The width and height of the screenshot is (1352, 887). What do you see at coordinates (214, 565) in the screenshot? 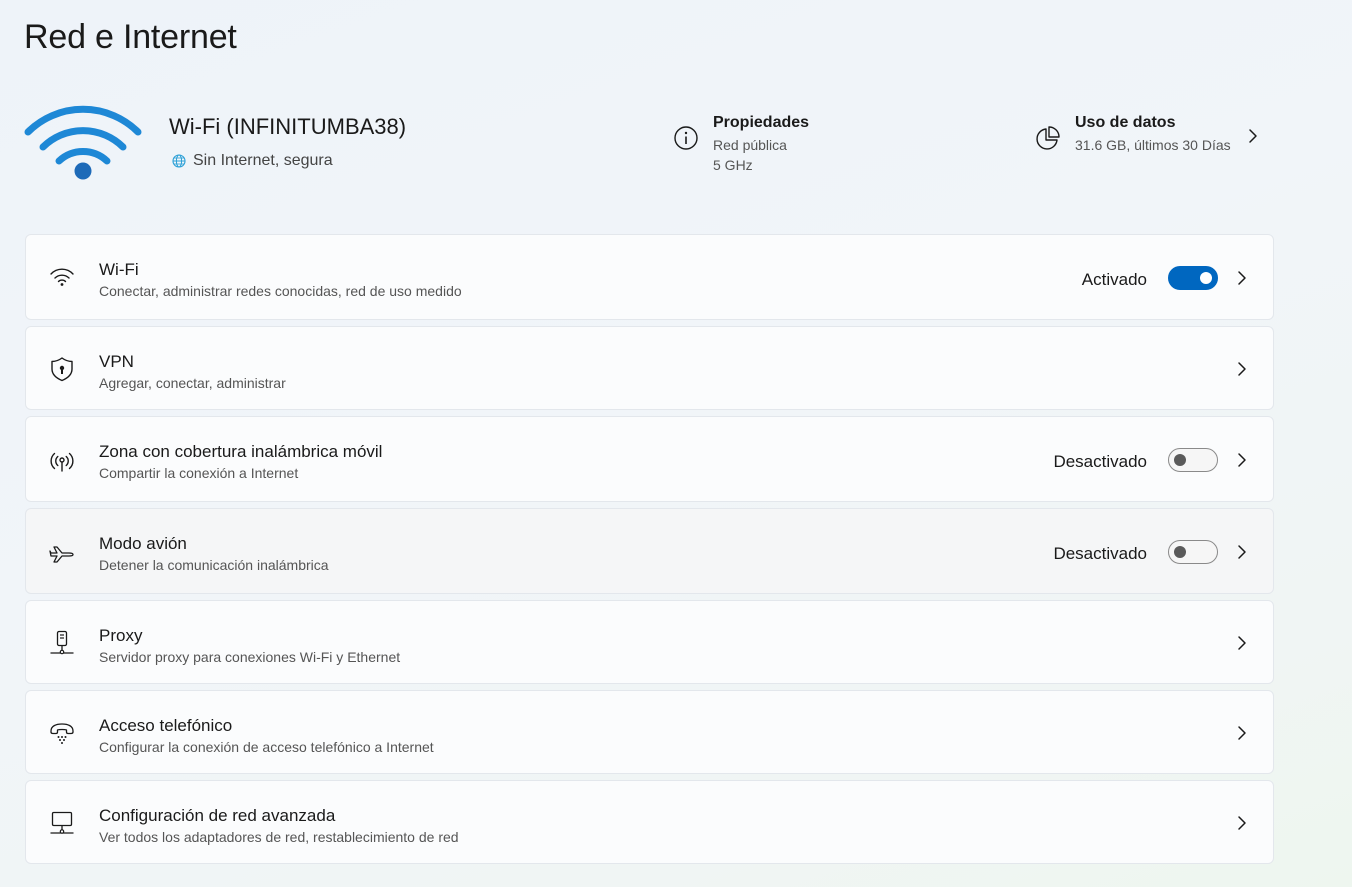
I see `row-subtitle: Detener la comunicación inalámbrica` at bounding box center [214, 565].